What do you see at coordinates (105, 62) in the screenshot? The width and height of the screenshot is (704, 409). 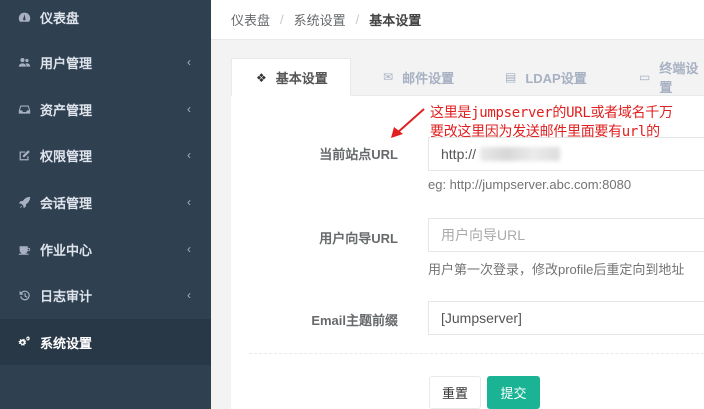 I see `sidebar-item-users: 用户管理 ‹` at bounding box center [105, 62].